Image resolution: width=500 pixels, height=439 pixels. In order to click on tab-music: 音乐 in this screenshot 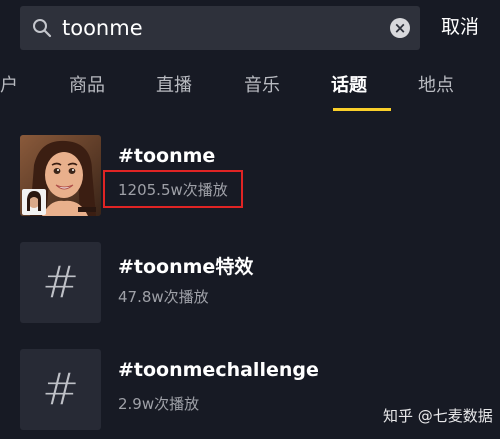, I will do `click(262, 86)`.